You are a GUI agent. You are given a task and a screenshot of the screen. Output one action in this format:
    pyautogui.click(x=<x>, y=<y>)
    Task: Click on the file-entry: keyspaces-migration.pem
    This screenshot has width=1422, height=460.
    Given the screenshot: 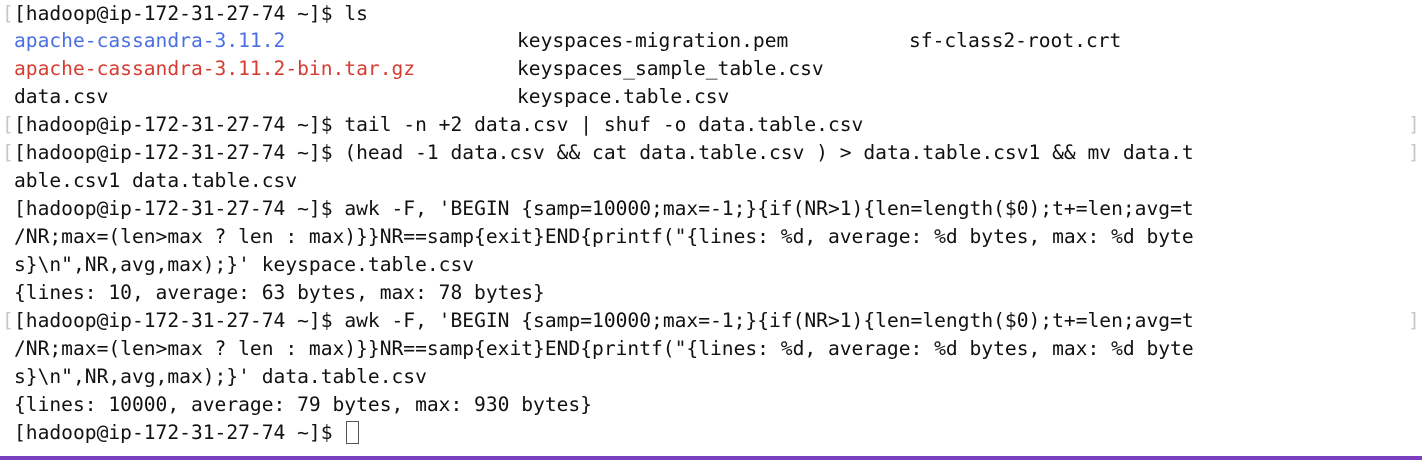 What is the action you would take?
    pyautogui.click(x=653, y=40)
    